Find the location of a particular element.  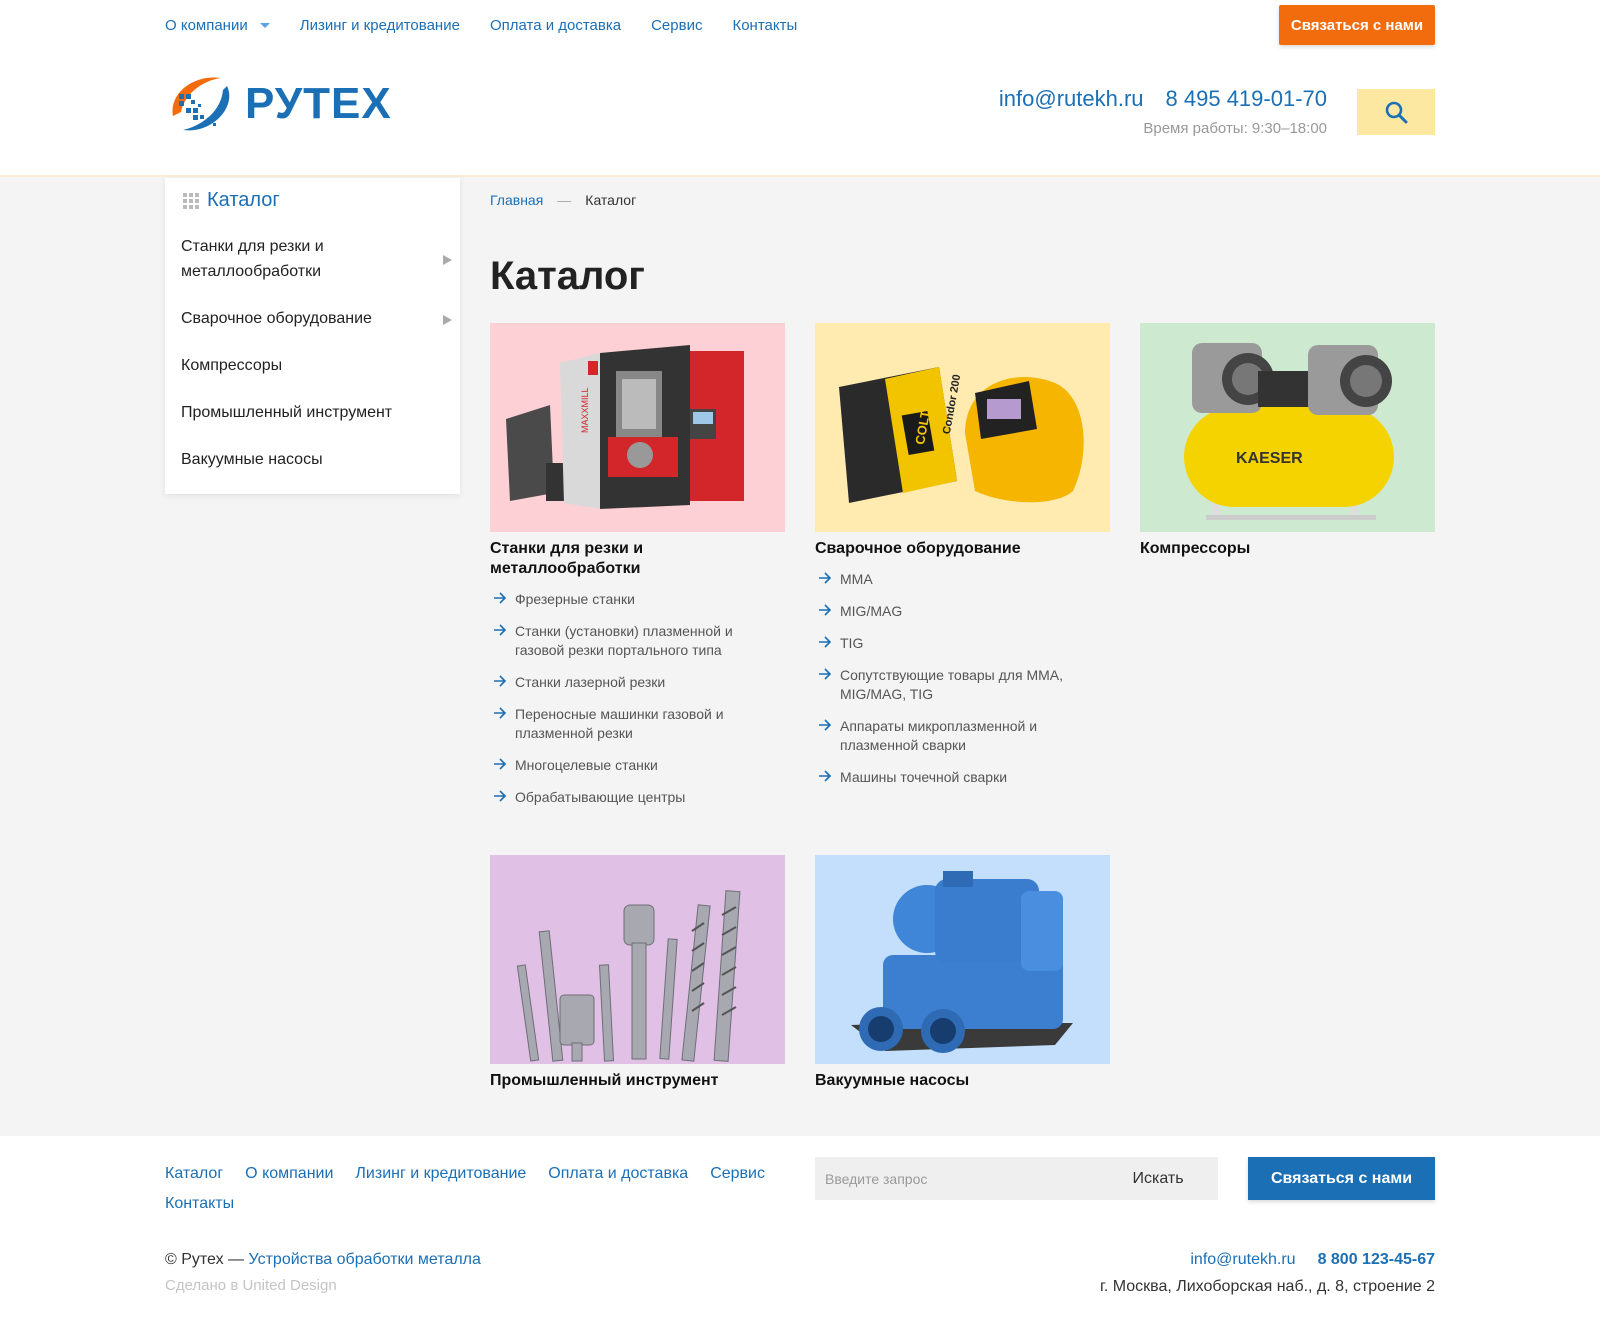

breadcrumb: Главная — Каталог is located at coordinates (563, 200).